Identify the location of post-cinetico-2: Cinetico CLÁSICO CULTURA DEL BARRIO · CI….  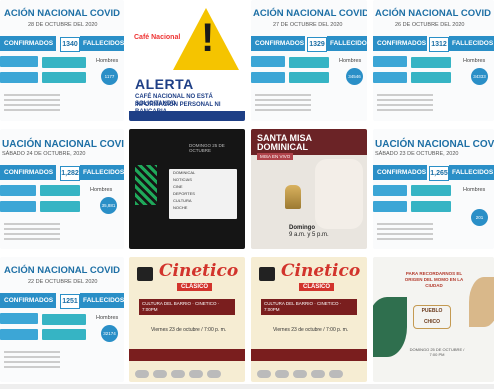
(309, 319).